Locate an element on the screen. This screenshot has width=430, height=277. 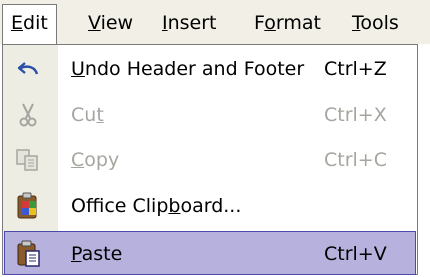
menu-format-text-post: rmat is located at coordinates (298, 23).